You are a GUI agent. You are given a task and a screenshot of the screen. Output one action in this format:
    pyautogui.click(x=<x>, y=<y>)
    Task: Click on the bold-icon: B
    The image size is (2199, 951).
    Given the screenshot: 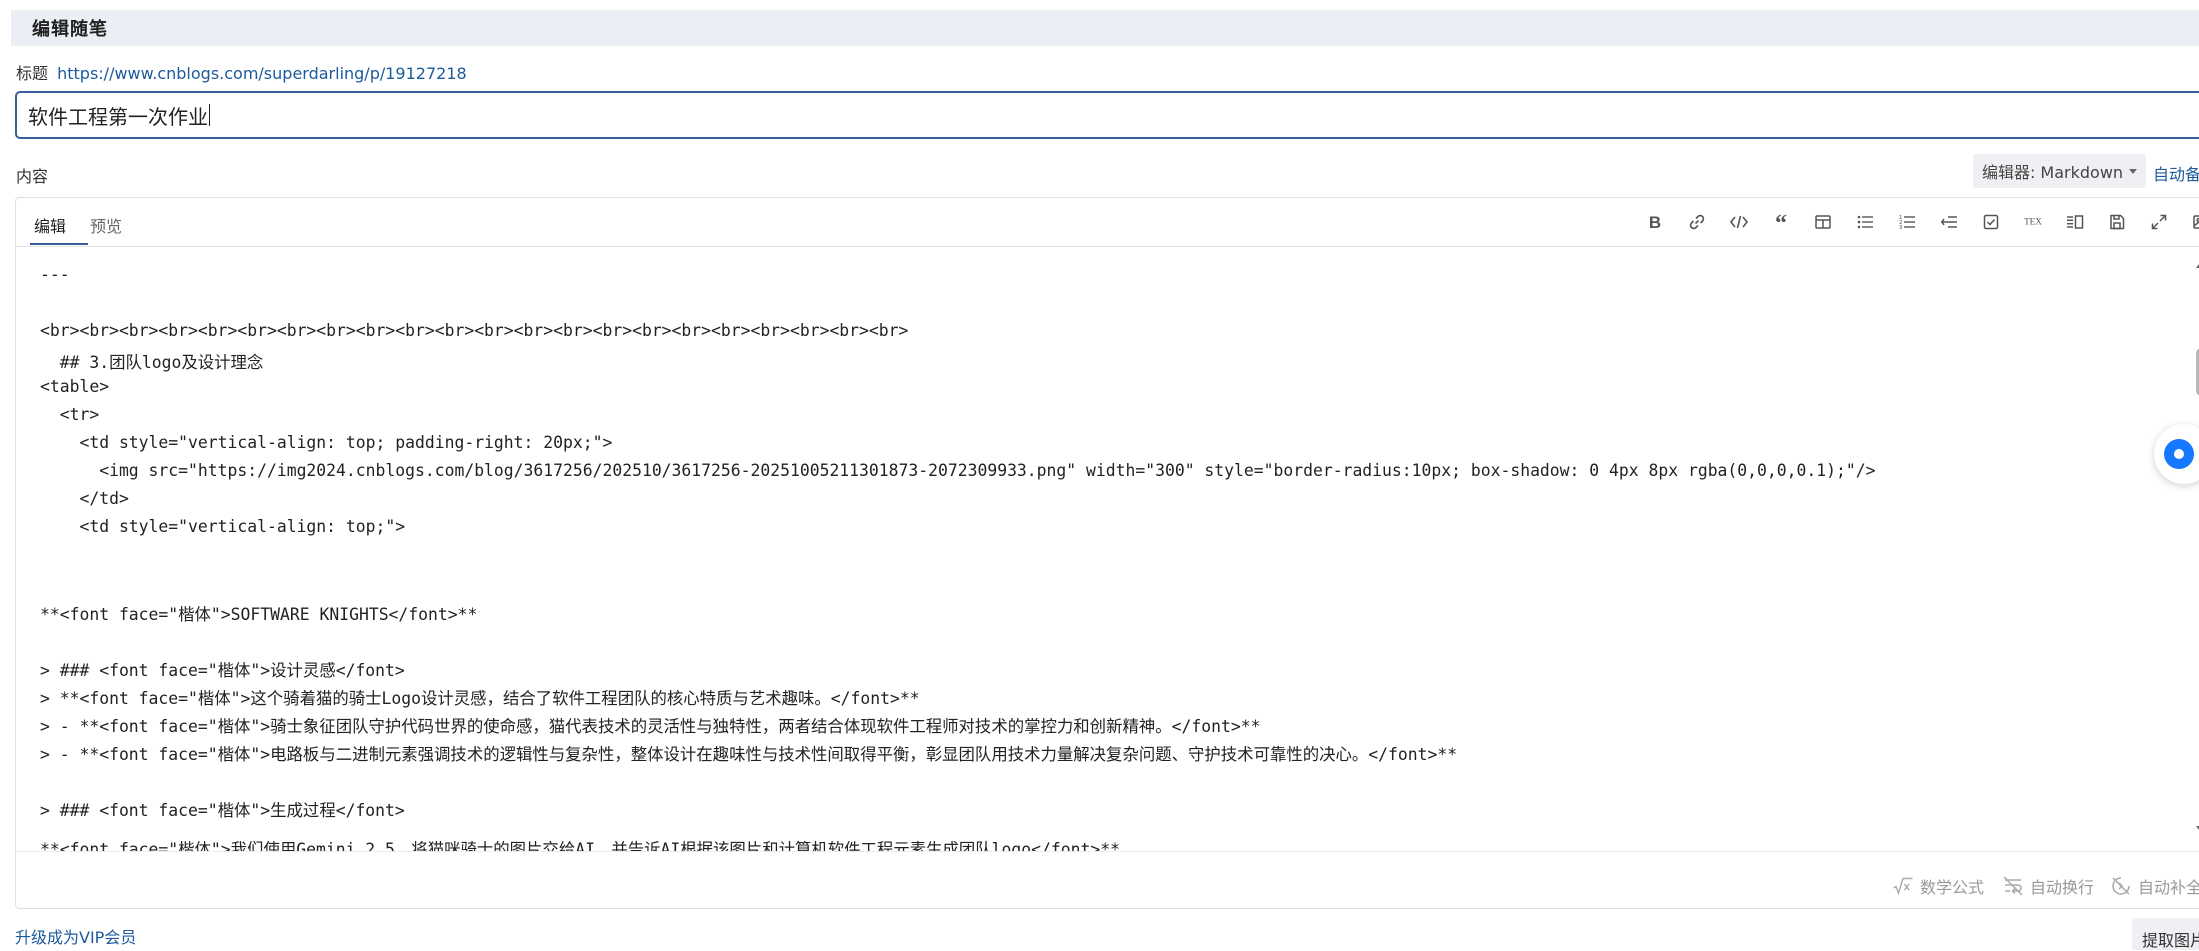 What is the action you would take?
    pyautogui.click(x=1655, y=222)
    